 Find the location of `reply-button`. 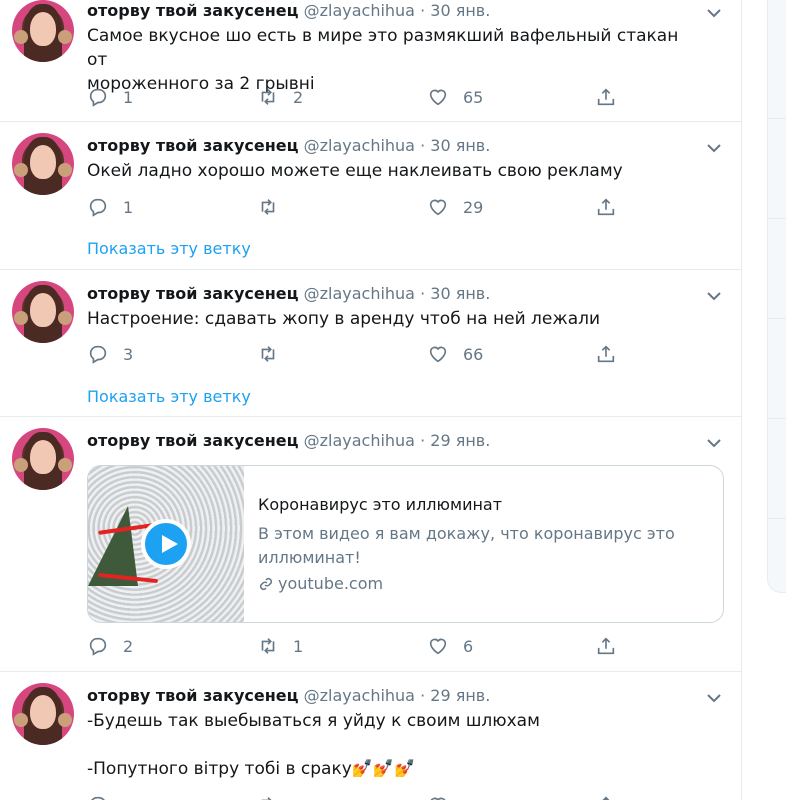

reply-button is located at coordinates (105, 796).